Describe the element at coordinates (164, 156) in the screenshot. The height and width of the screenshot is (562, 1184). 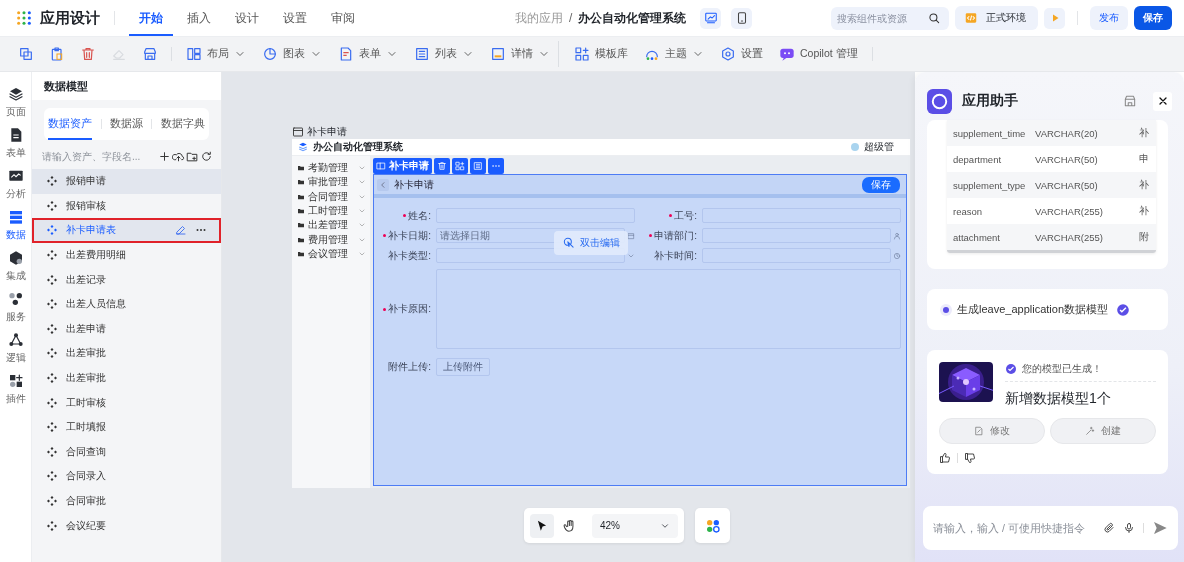
I see `add-icon` at that location.